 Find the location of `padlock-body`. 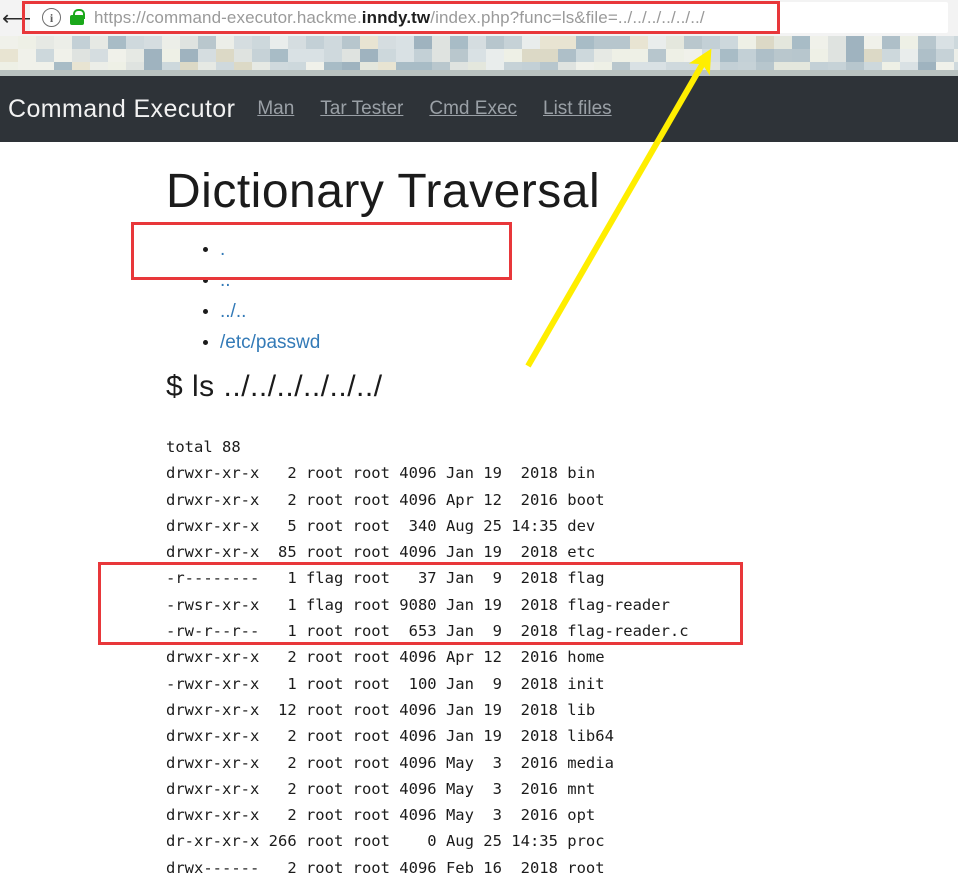

padlock-body is located at coordinates (77, 20).